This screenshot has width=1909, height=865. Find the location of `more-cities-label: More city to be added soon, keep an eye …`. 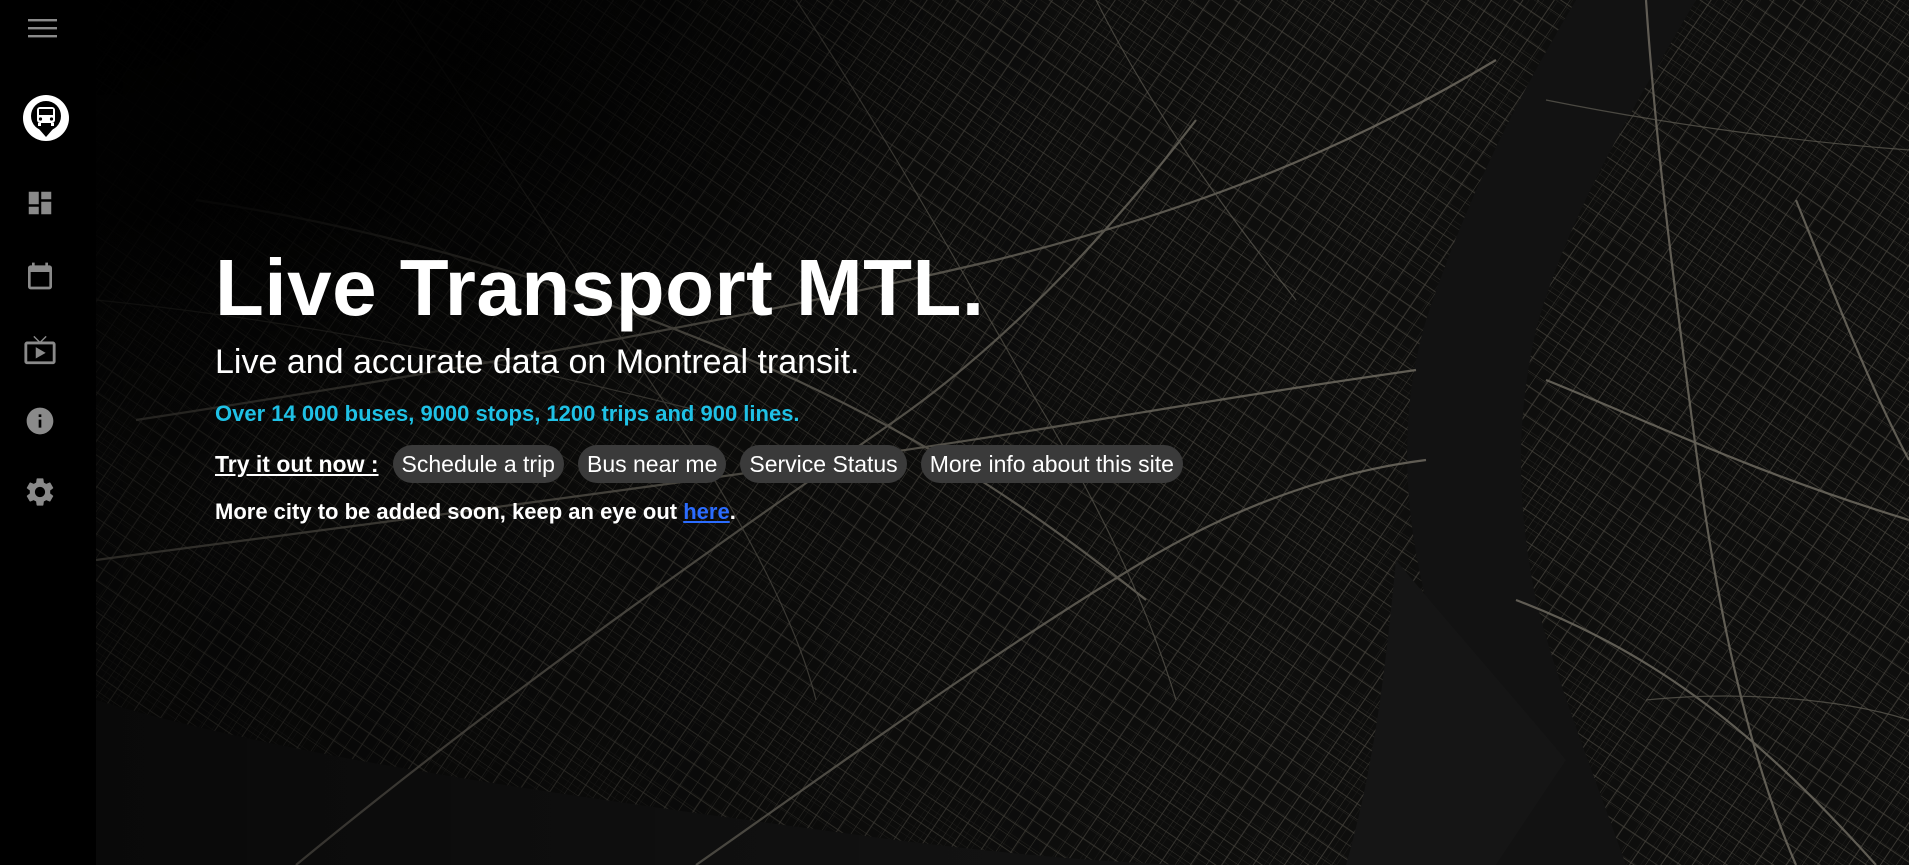

more-cities-label: More city to be added soon, keep an eye … is located at coordinates (449, 511).